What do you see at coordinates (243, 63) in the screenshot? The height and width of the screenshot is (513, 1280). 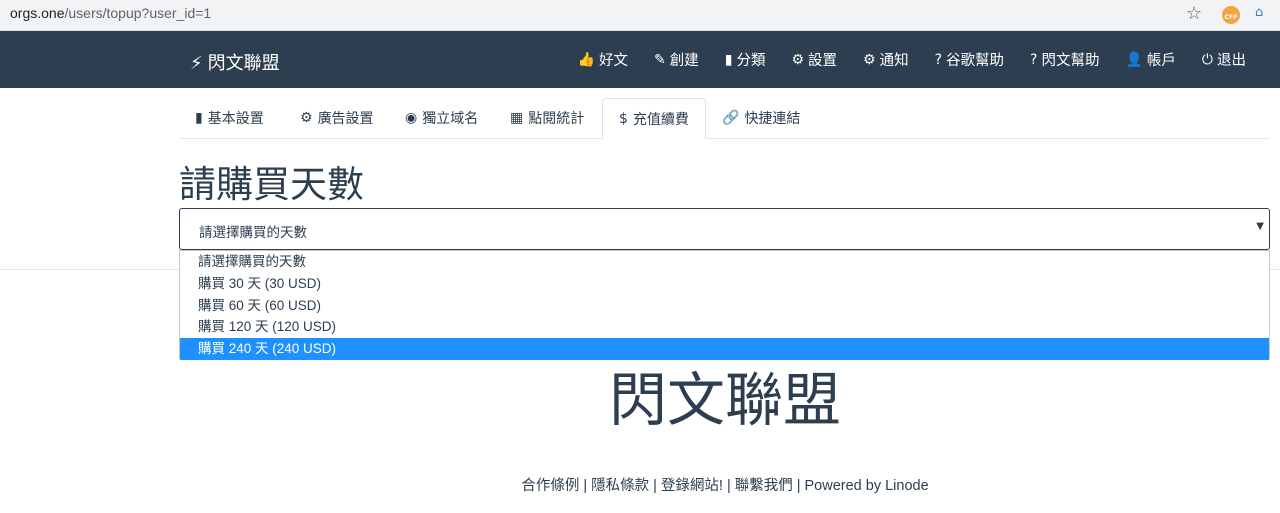 I see `brand-label: 閃文聯盟` at bounding box center [243, 63].